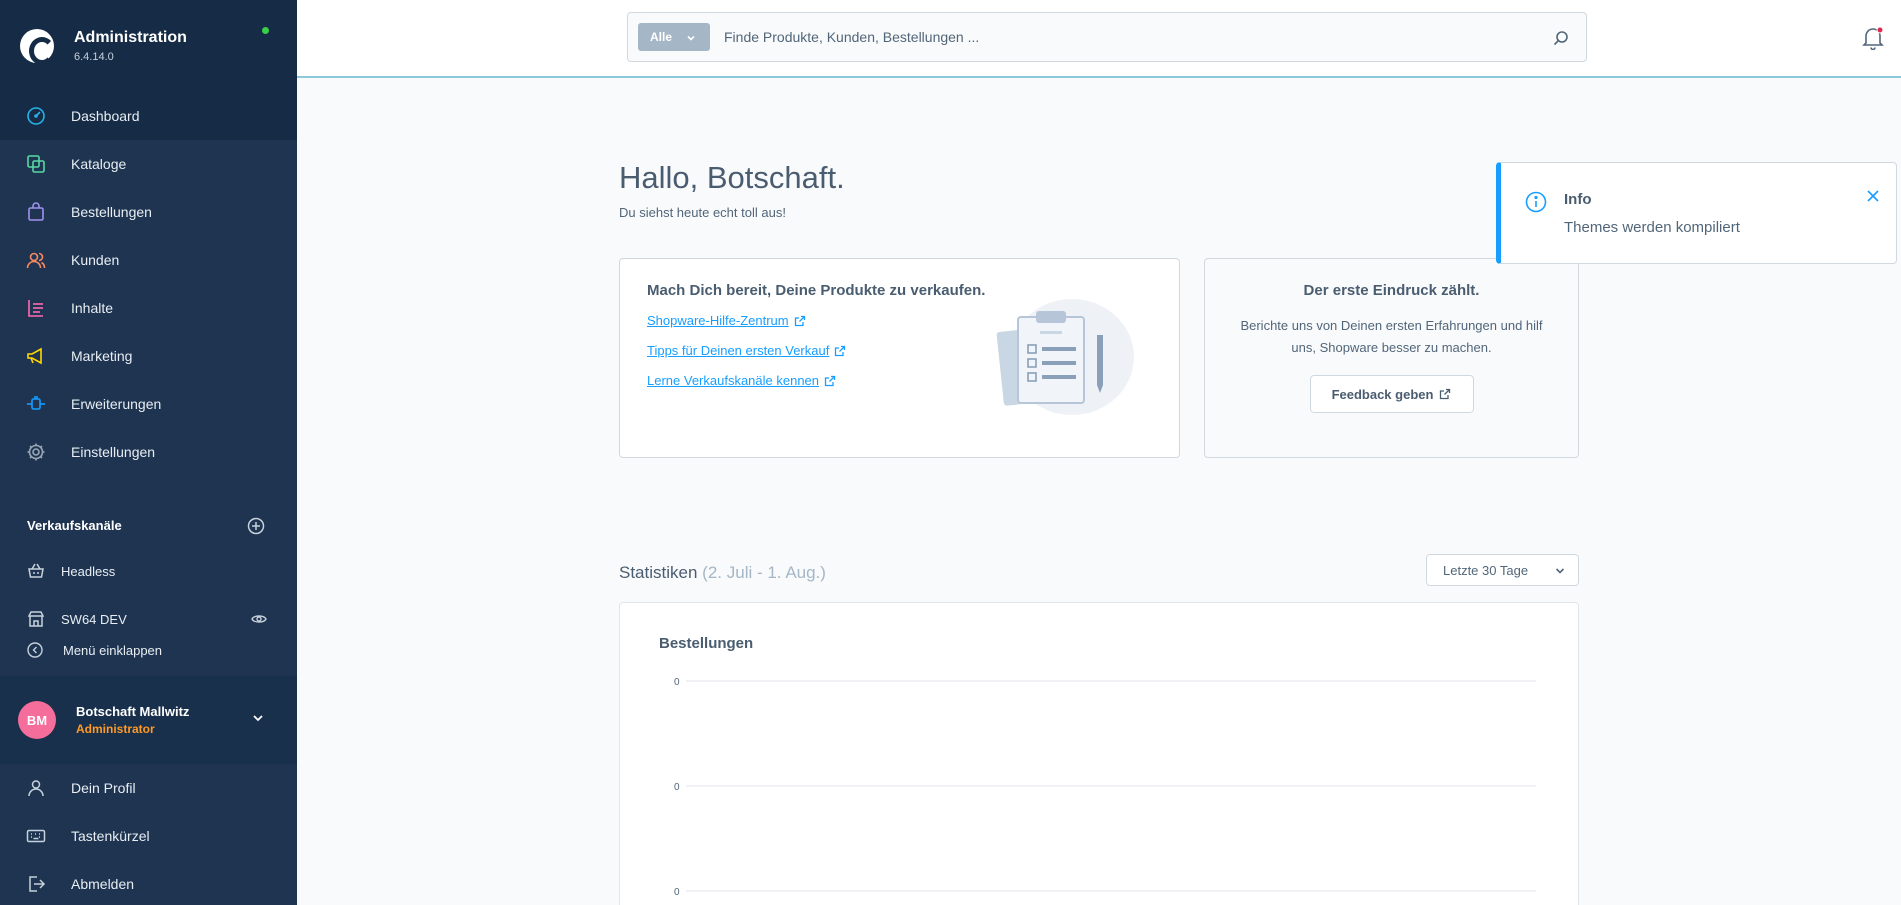  I want to click on chevron-left-circle-icon, so click(35, 650).